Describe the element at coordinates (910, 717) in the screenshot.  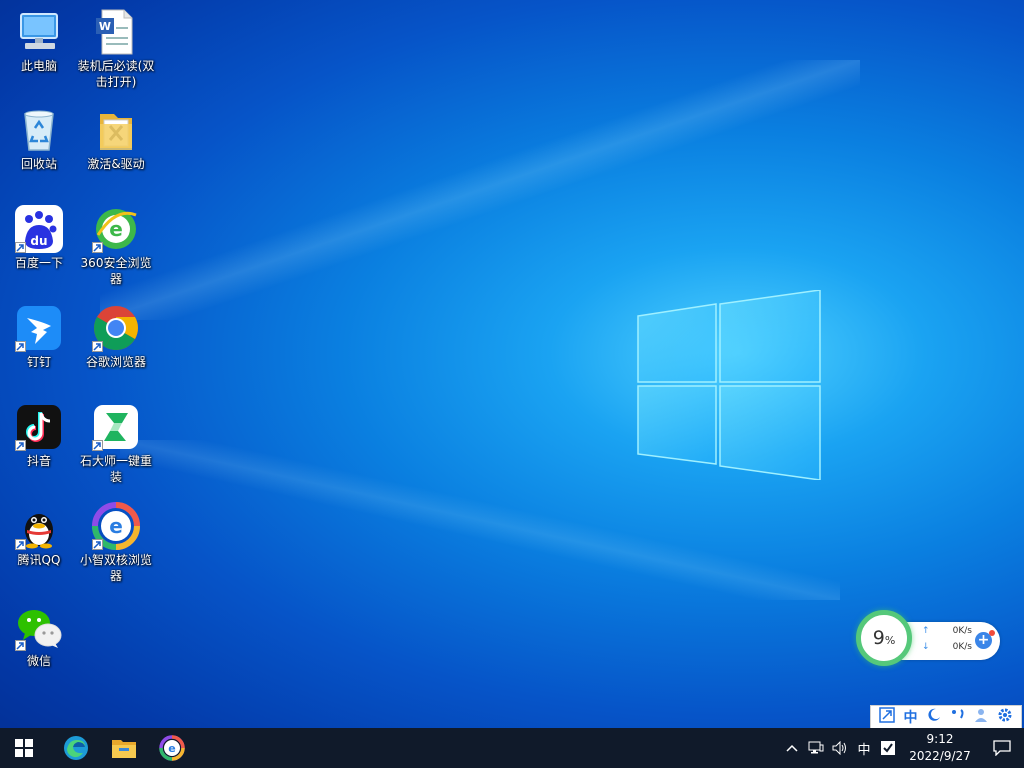
I see `ime-mode-toggle: 中` at that location.